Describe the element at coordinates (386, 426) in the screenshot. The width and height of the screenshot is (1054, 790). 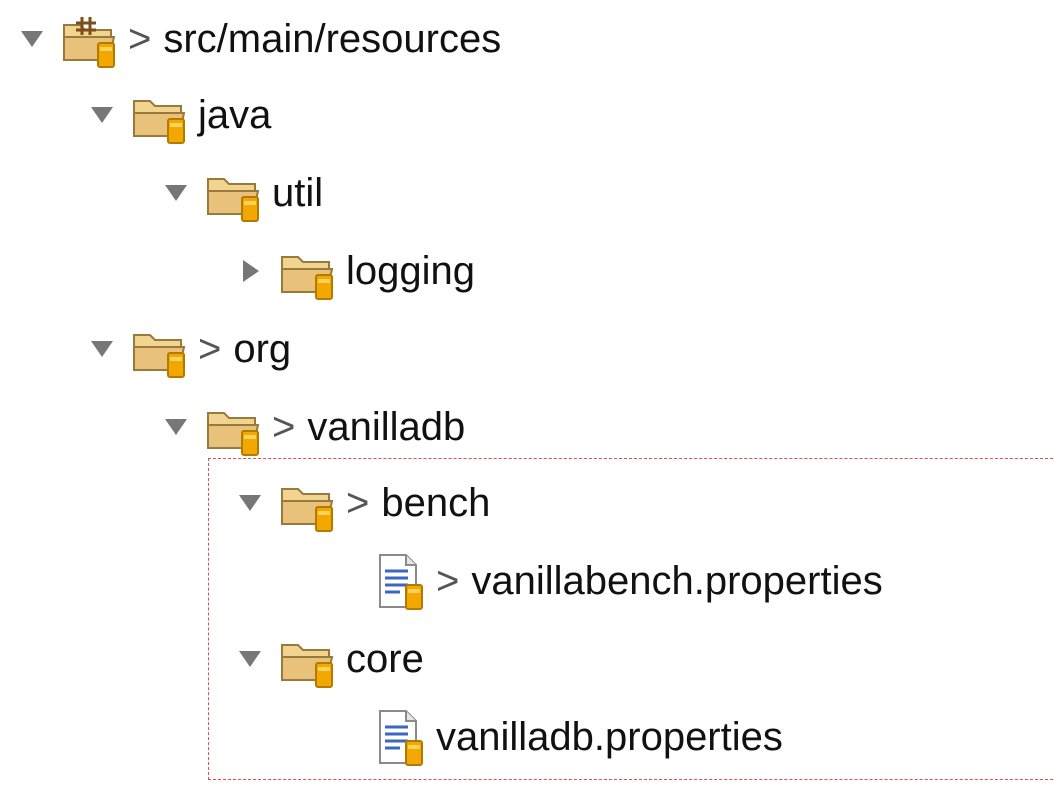
I see `tree-item-label: vanilladb` at that location.